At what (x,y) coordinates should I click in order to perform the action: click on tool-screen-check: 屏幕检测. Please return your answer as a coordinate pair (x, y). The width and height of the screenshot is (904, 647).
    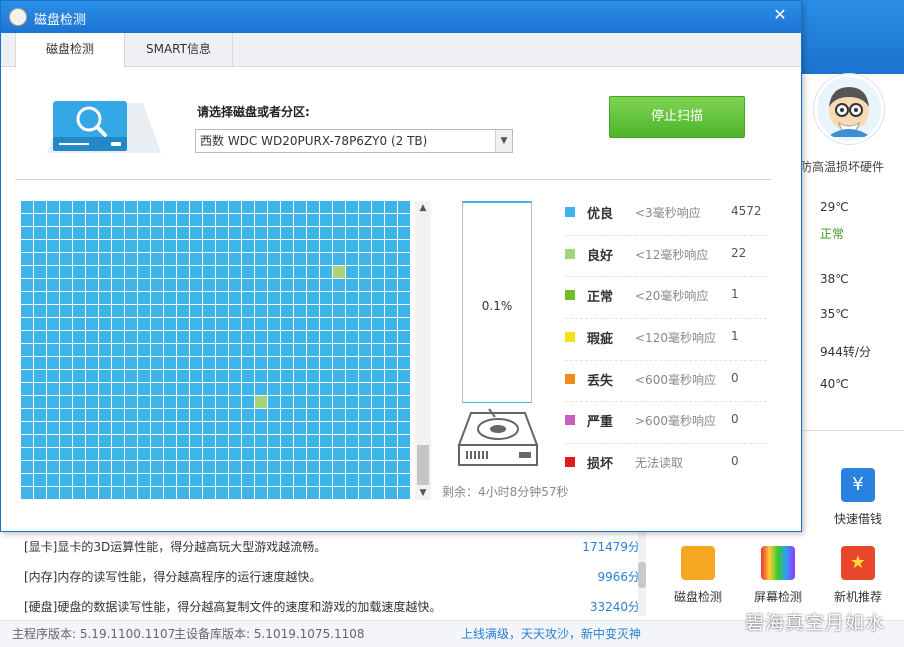
    Looking at the image, I should click on (778, 575).